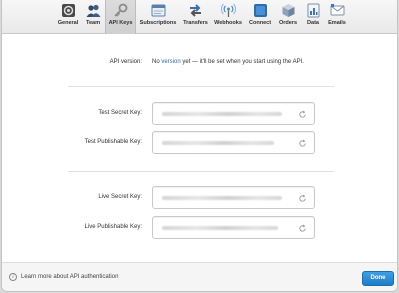  What do you see at coordinates (125, 62) in the screenshot?
I see `api-version-label: API version:` at bounding box center [125, 62].